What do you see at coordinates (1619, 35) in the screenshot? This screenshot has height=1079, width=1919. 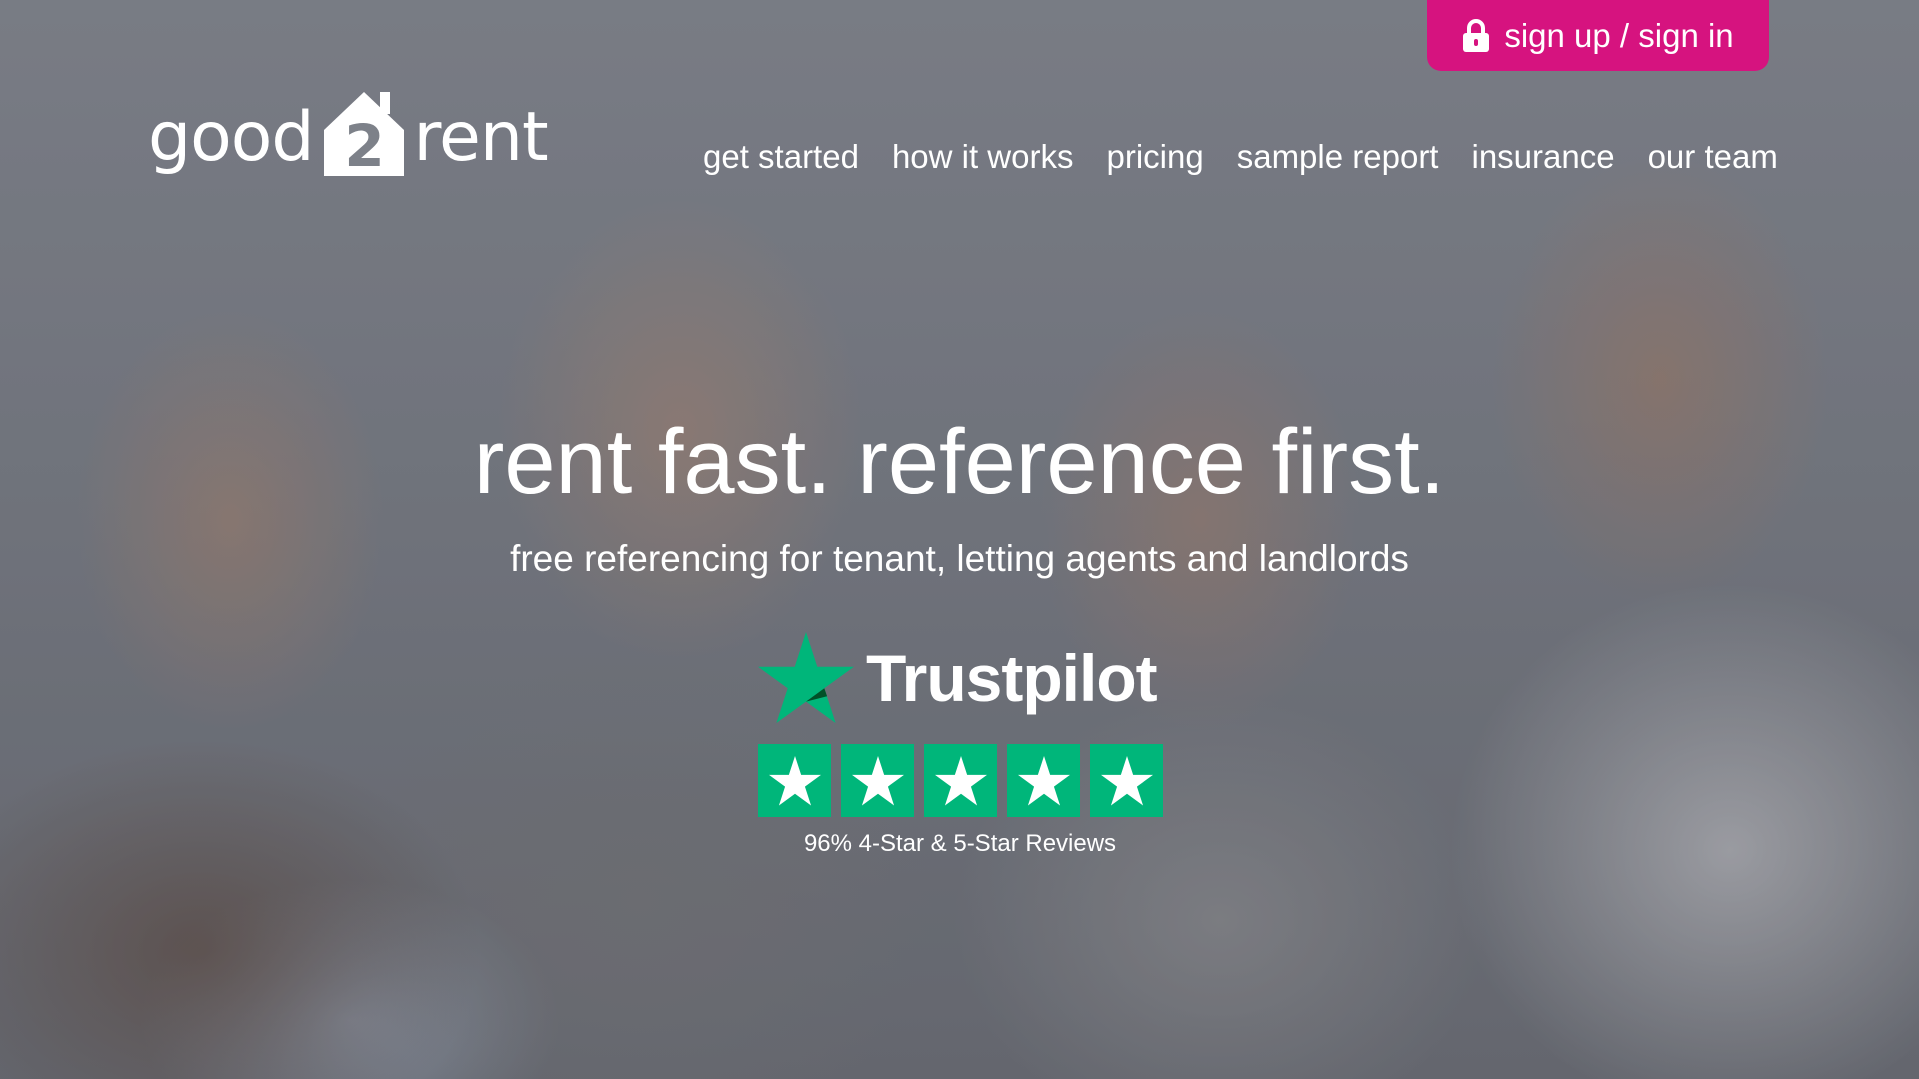 I see `signin-label: sign up / sign in` at bounding box center [1619, 35].